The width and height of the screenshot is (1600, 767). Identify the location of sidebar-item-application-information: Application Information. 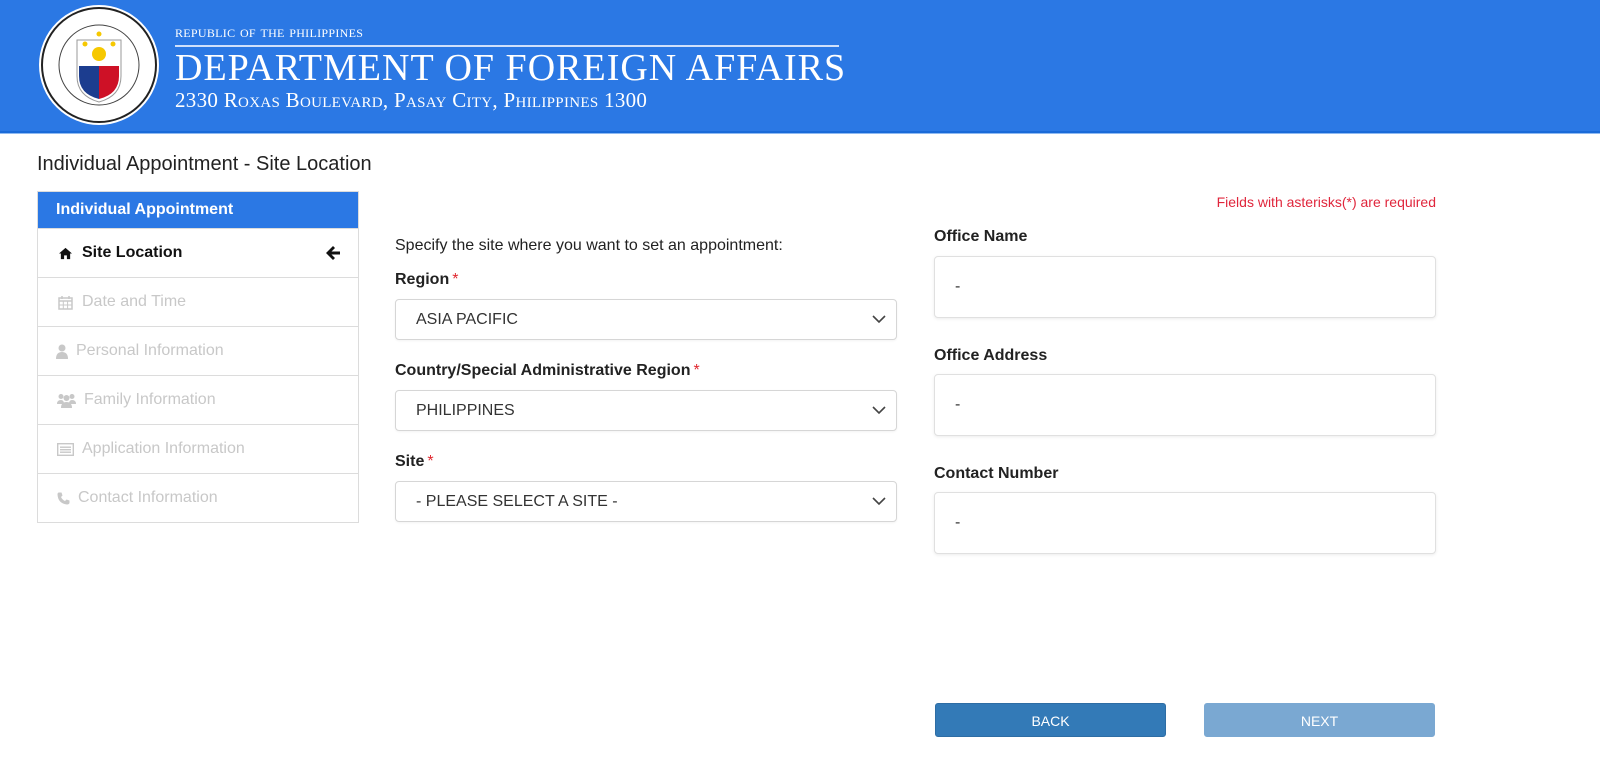
(198, 448).